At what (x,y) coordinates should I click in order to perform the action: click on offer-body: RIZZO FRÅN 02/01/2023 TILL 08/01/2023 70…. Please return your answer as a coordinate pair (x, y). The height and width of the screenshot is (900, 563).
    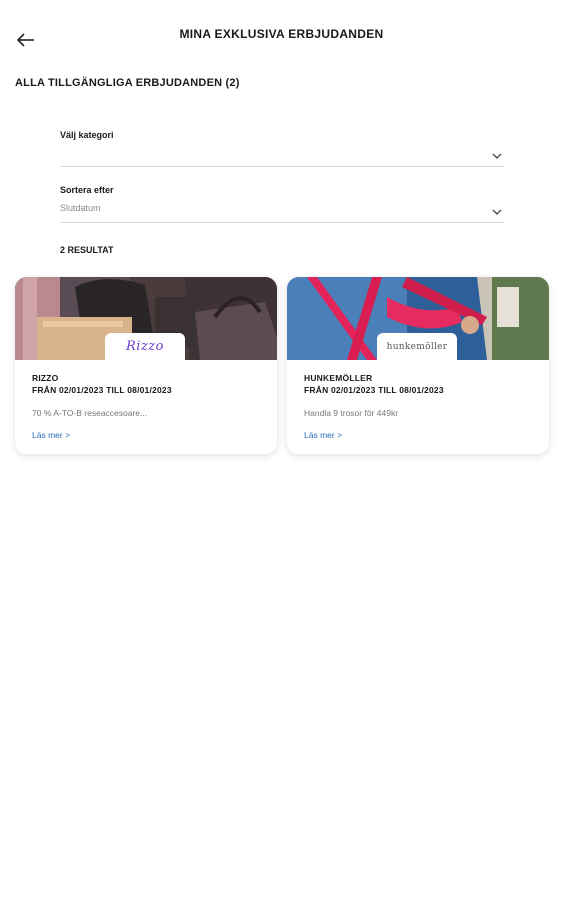
    Looking at the image, I should click on (148, 407).